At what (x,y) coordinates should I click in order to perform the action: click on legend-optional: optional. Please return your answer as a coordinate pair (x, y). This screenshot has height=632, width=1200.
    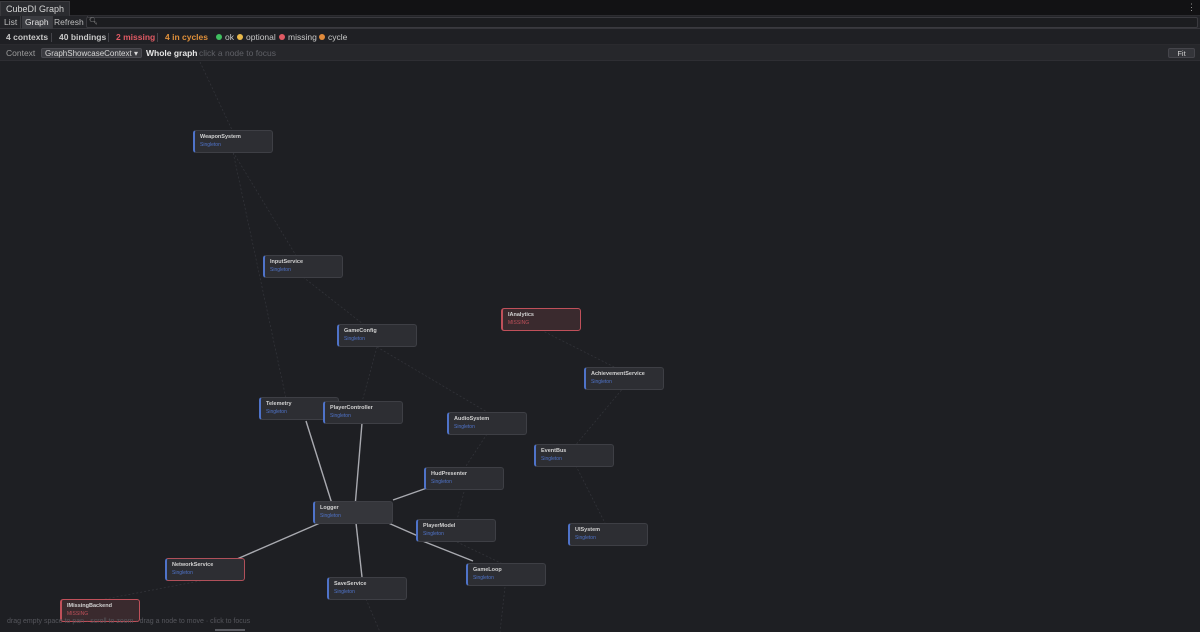
    Looking at the image, I should click on (256, 37).